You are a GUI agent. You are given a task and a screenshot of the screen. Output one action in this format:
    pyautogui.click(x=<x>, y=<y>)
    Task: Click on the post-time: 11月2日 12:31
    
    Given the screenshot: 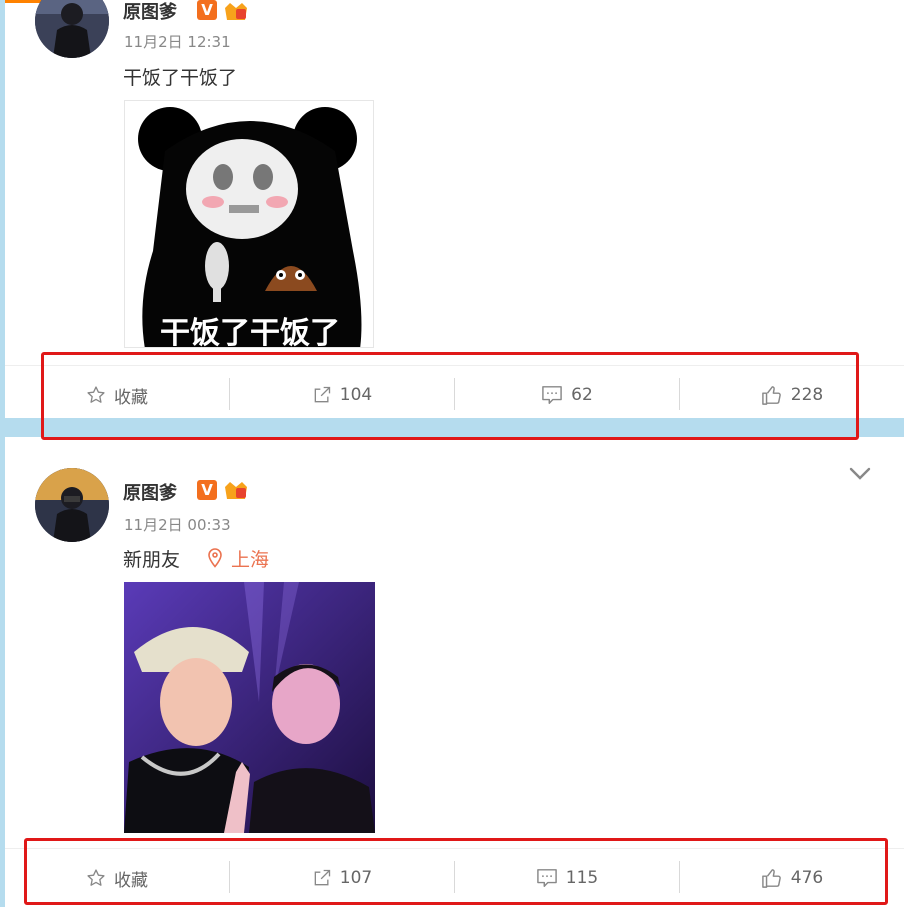 What is the action you would take?
    pyautogui.click(x=177, y=41)
    